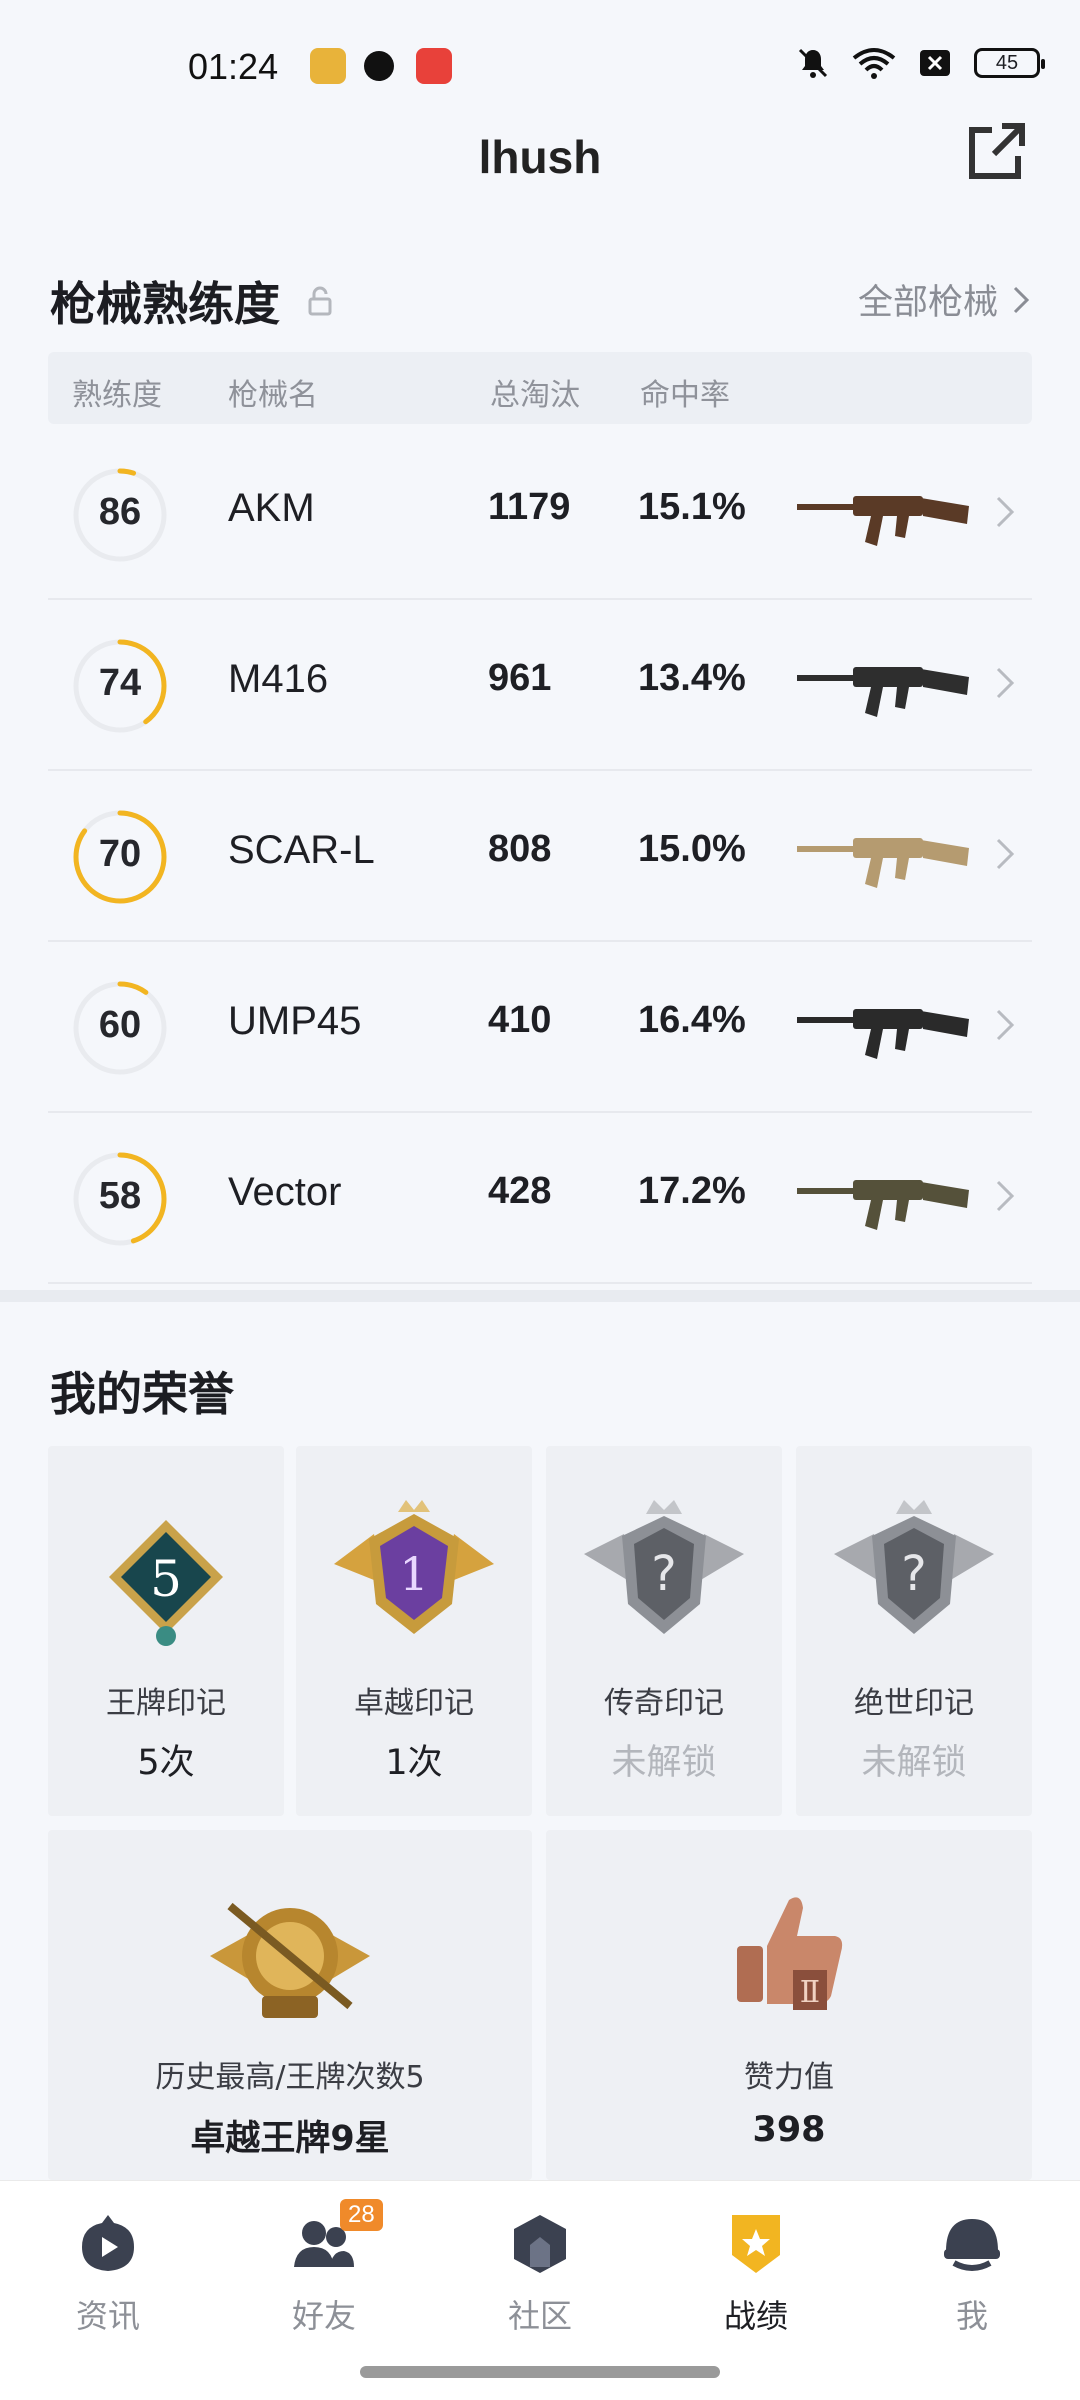  I want to click on weapon-accuracy: 17.2%, so click(692, 1191).